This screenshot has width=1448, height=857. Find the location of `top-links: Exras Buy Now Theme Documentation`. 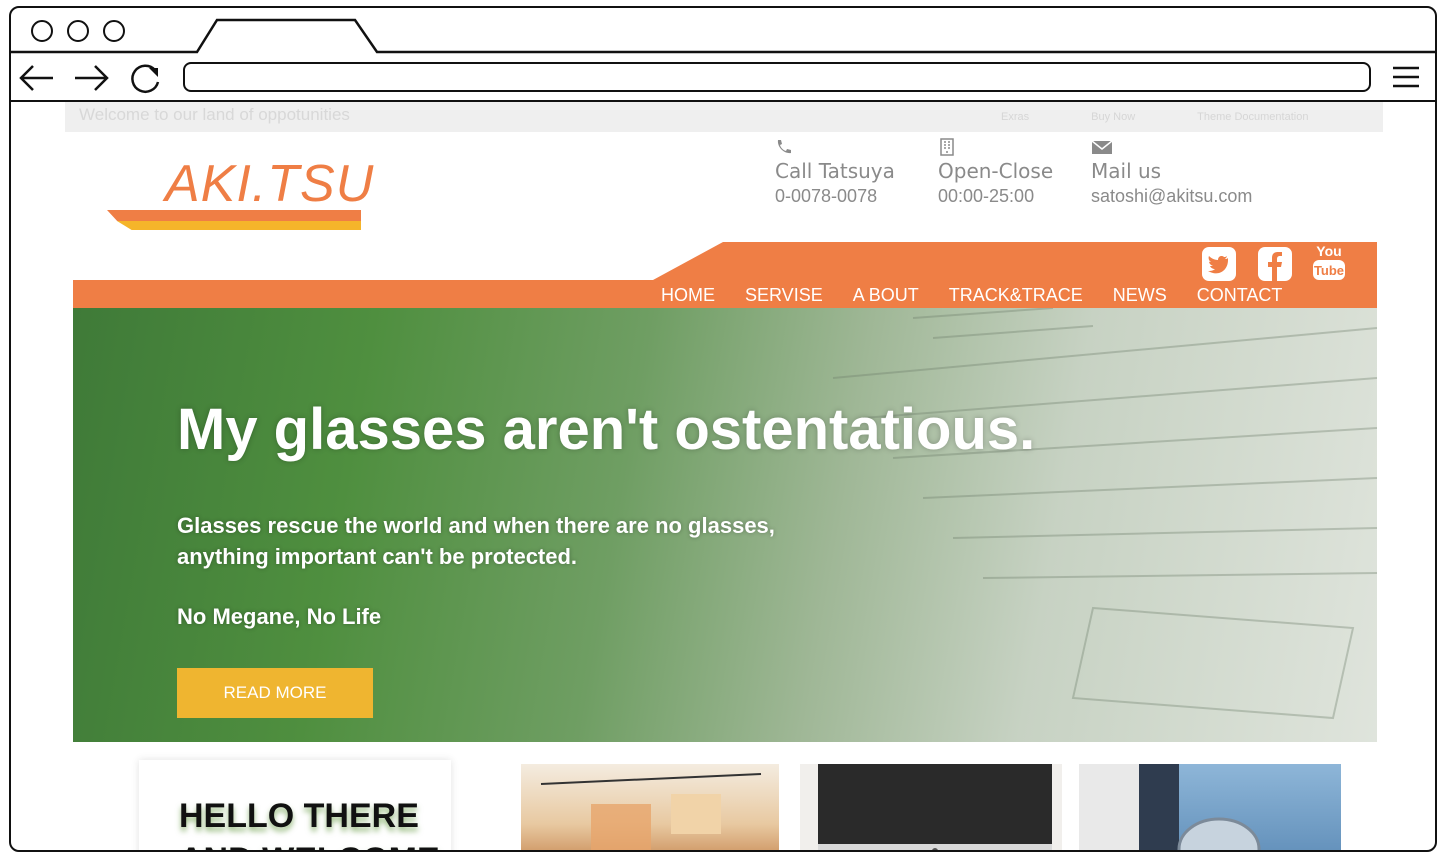

top-links: Exras Buy Now Theme Documentation is located at coordinates (1154, 117).